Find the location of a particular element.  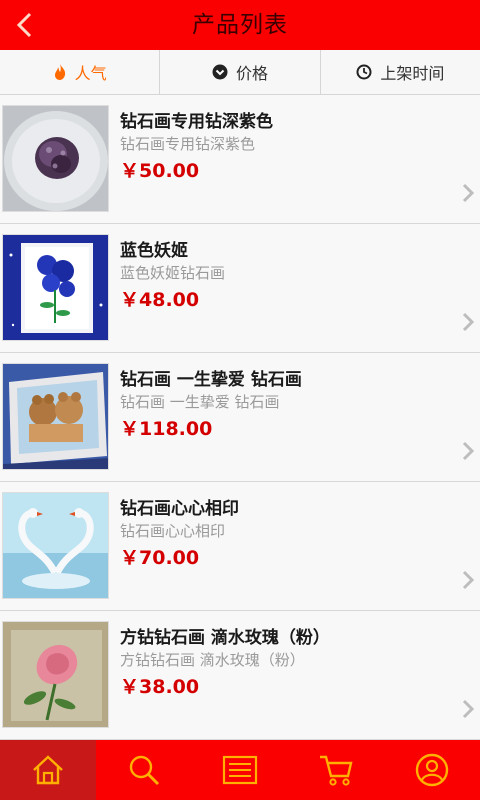

flame-icon is located at coordinates (59, 72).